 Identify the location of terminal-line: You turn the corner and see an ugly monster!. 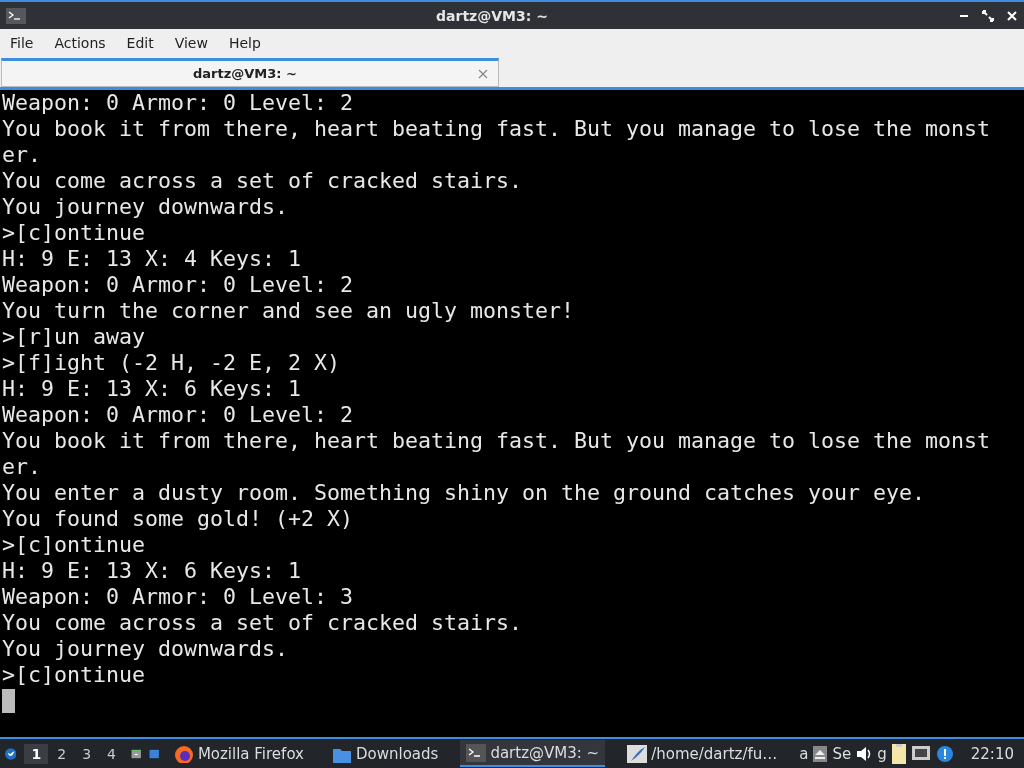
(289, 311).